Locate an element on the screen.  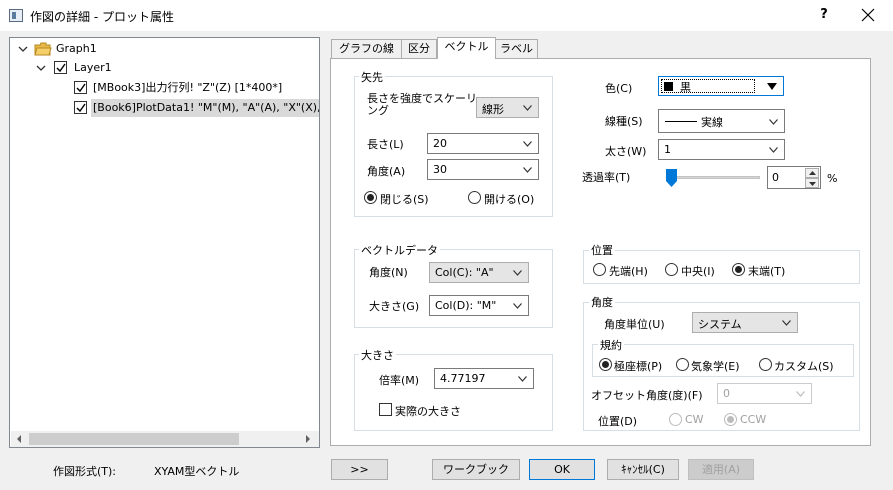
arrowhead-angle-combo: 30 is located at coordinates (483, 169).